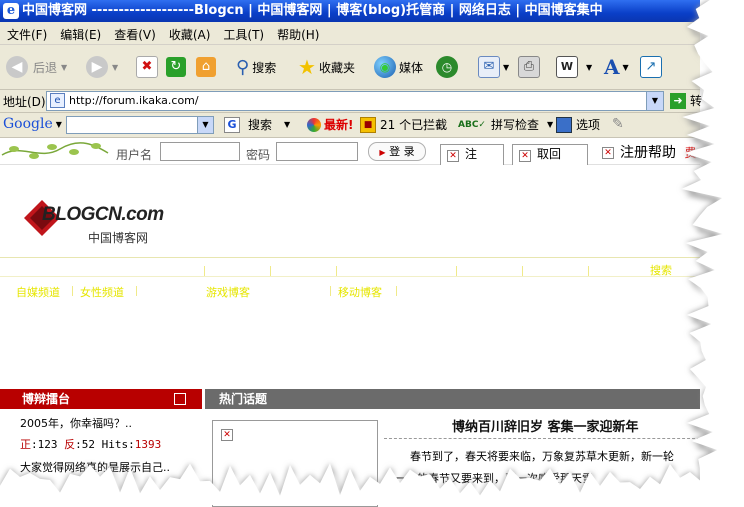 This screenshot has height=507, width=744. What do you see at coordinates (564, 124) in the screenshot?
I see `options-icon` at bounding box center [564, 124].